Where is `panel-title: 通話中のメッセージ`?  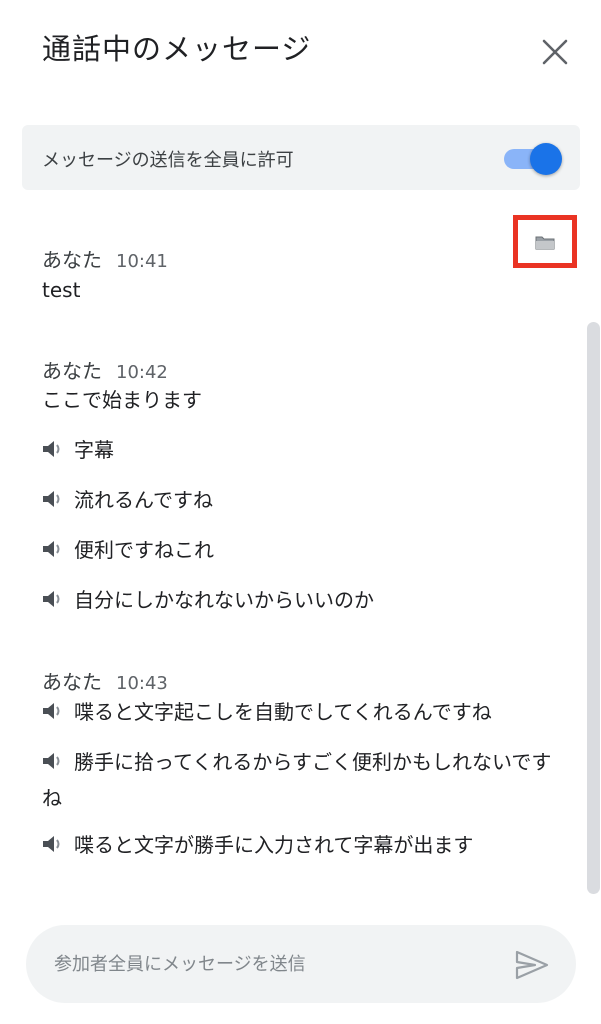
panel-title: 通話中のメッセージ is located at coordinates (177, 49).